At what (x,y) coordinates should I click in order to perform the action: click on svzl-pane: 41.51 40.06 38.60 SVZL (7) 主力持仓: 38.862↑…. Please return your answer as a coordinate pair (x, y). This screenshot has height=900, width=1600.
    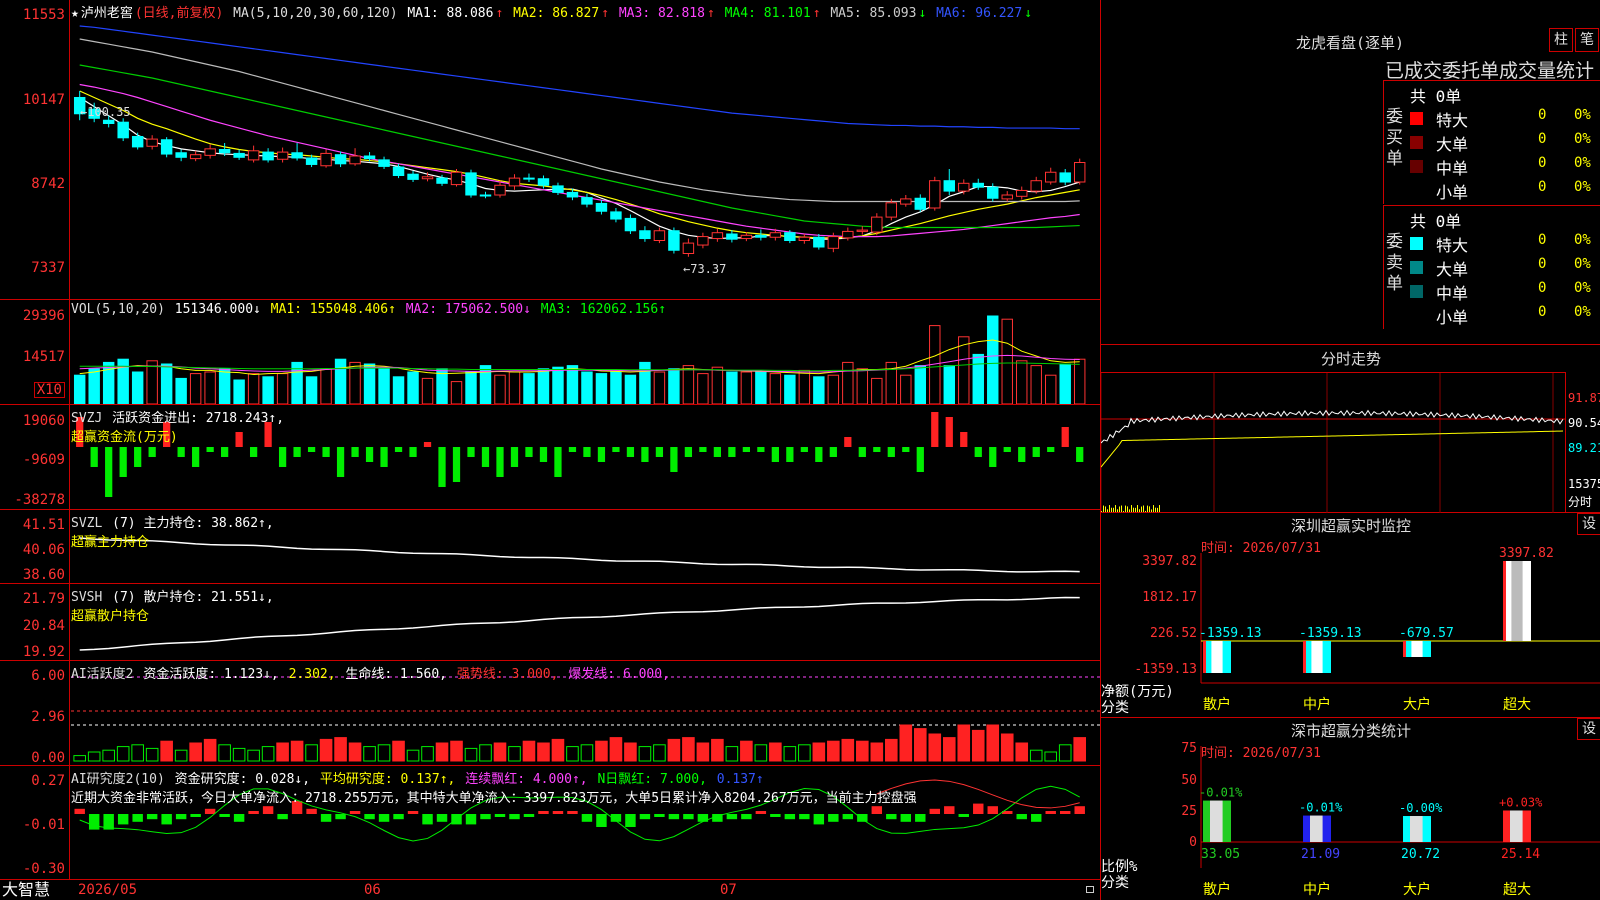
    Looking at the image, I should click on (550, 547).